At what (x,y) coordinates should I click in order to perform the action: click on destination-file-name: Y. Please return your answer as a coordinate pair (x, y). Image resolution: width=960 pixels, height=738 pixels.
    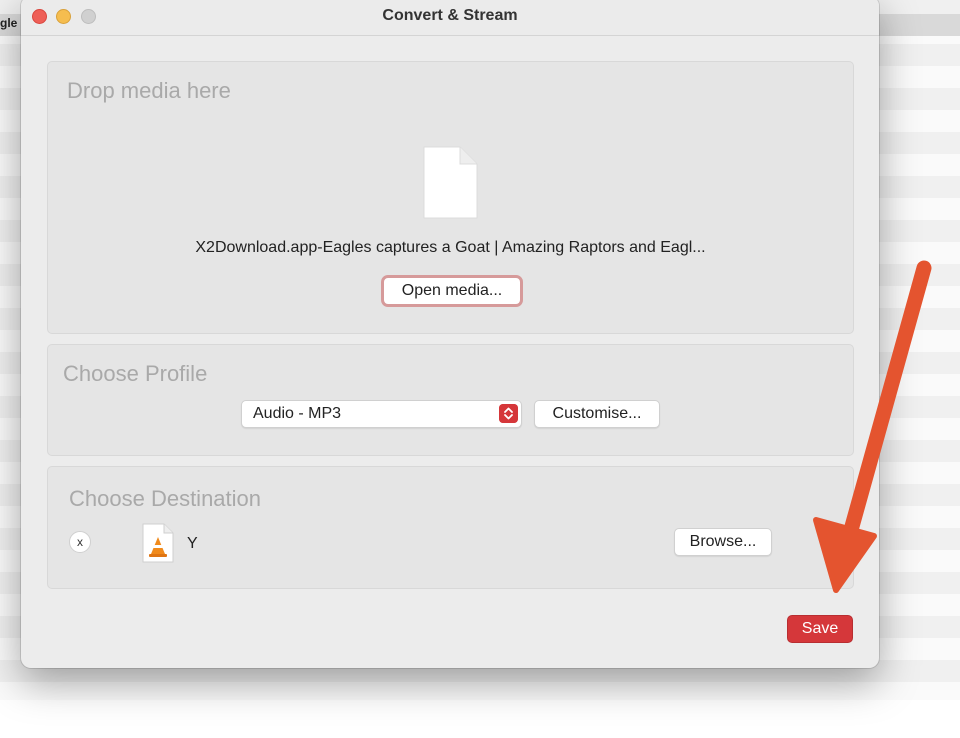
    Looking at the image, I should click on (192, 543).